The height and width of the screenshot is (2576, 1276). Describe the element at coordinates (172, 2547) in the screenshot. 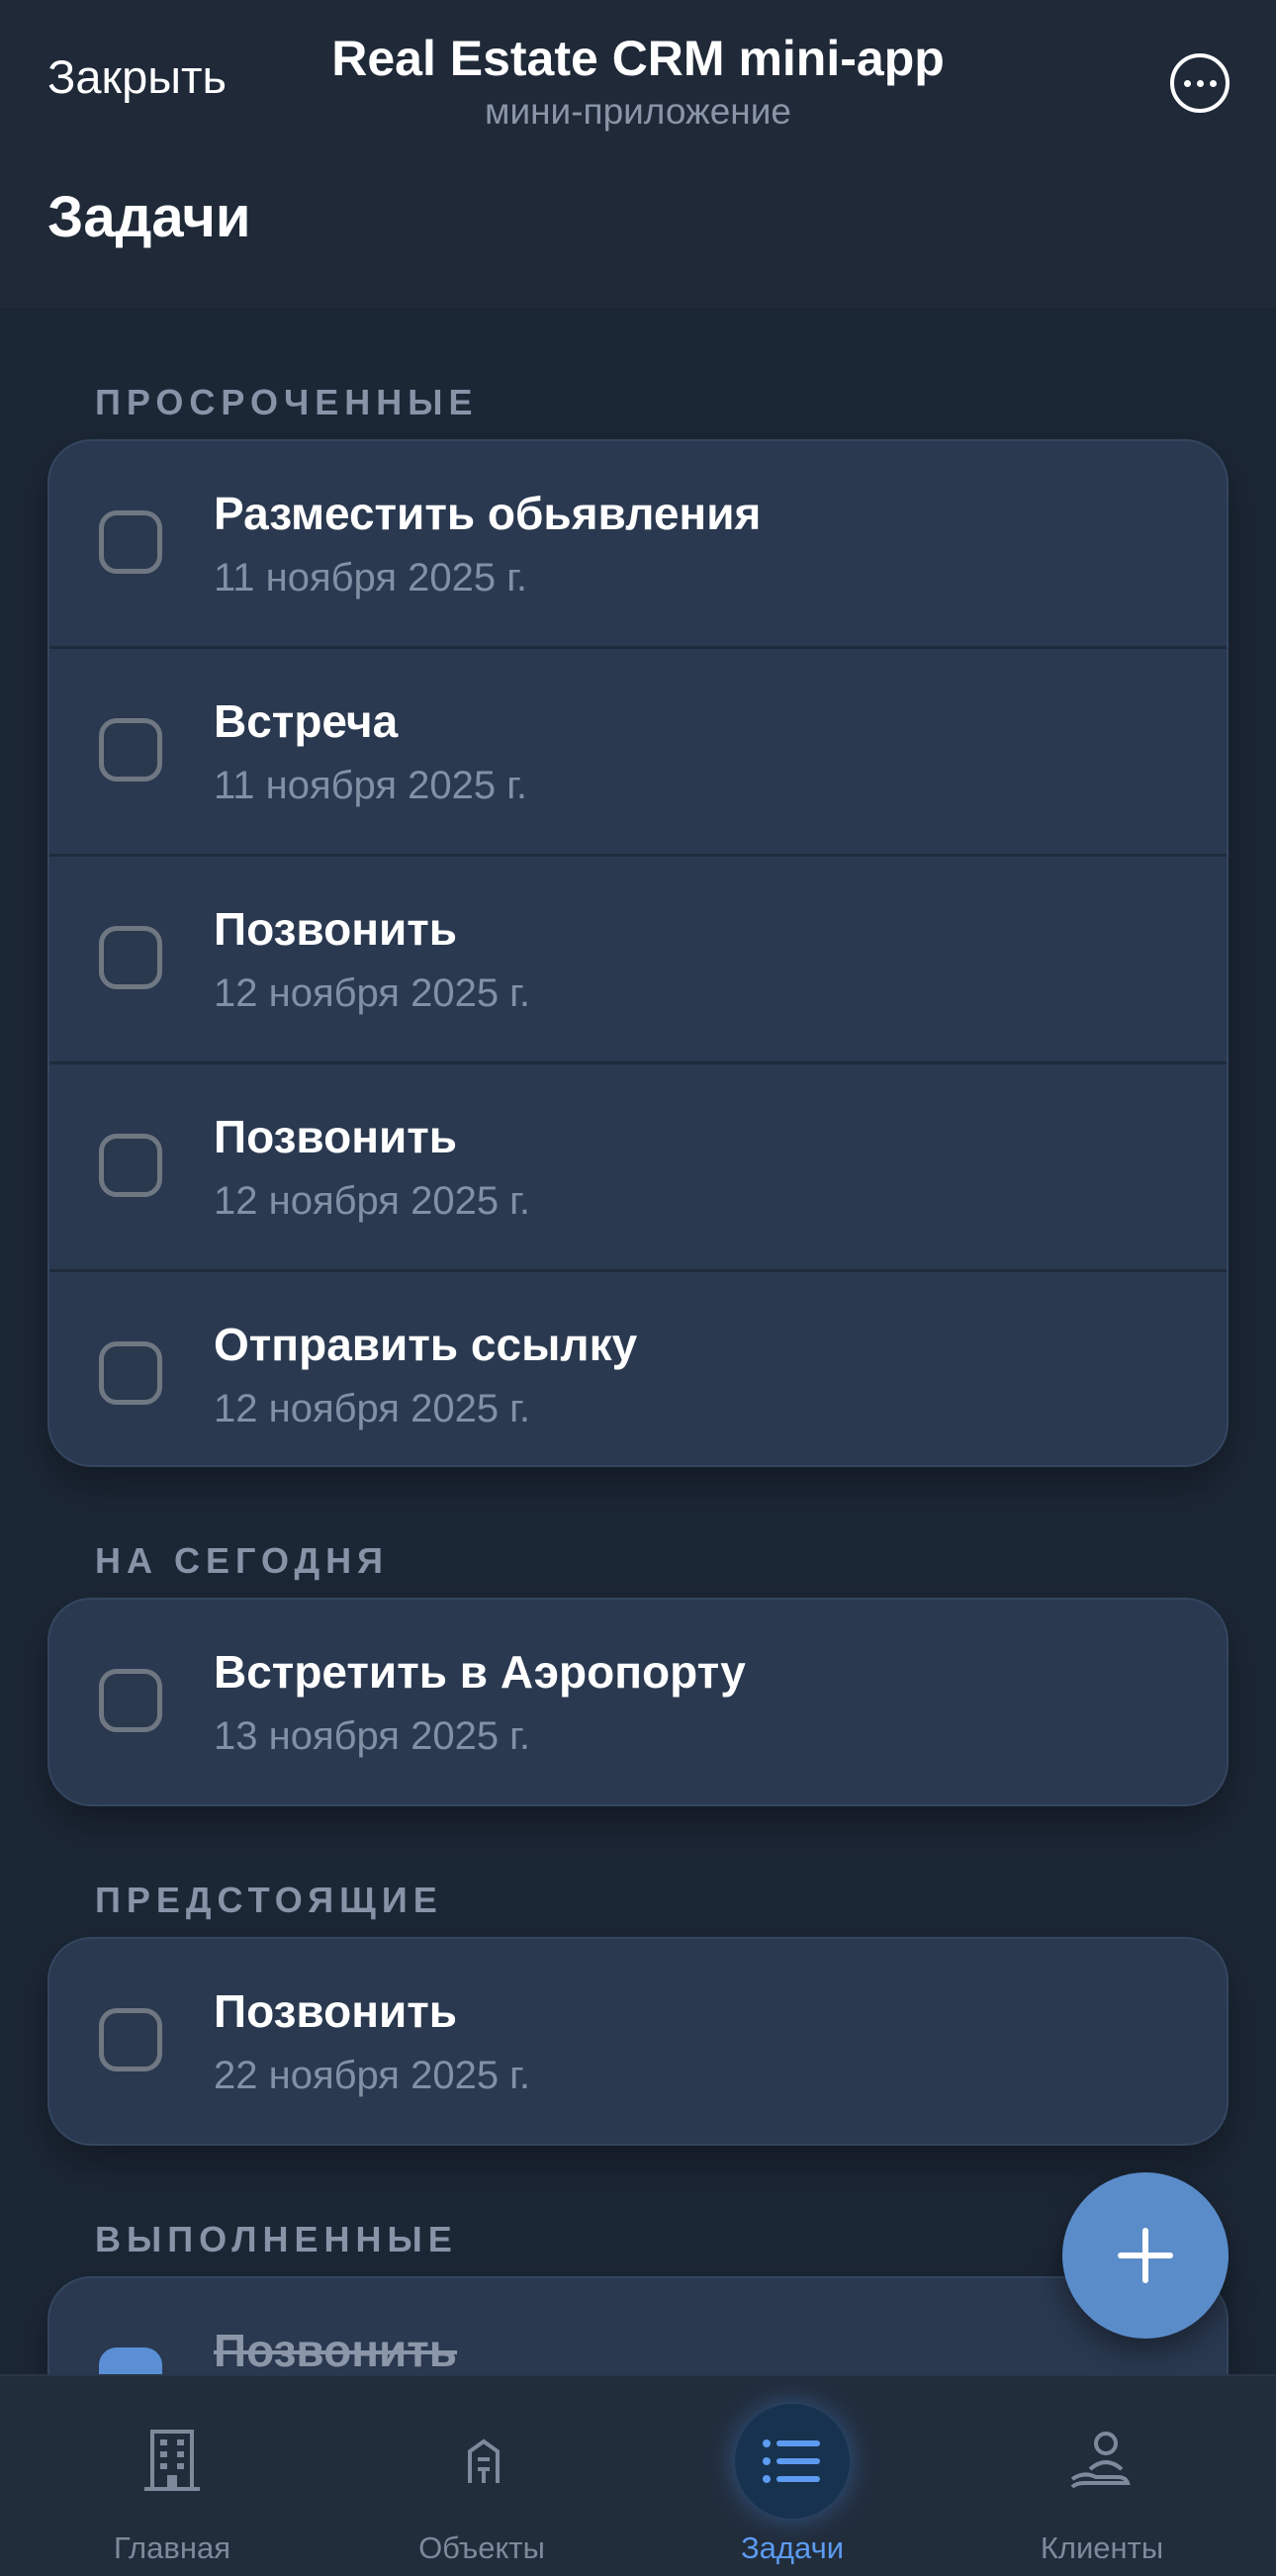

I see `tab-home-label: Главная` at that location.